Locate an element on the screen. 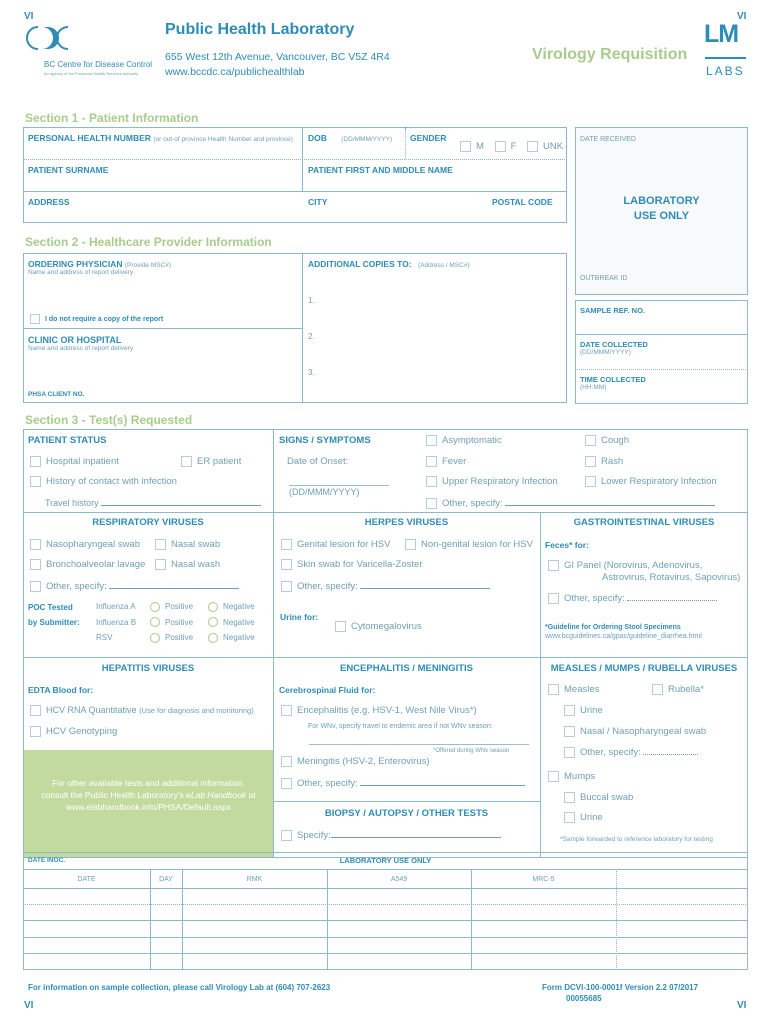  gender-unk-checkbox: UNK is located at coordinates (545, 146).